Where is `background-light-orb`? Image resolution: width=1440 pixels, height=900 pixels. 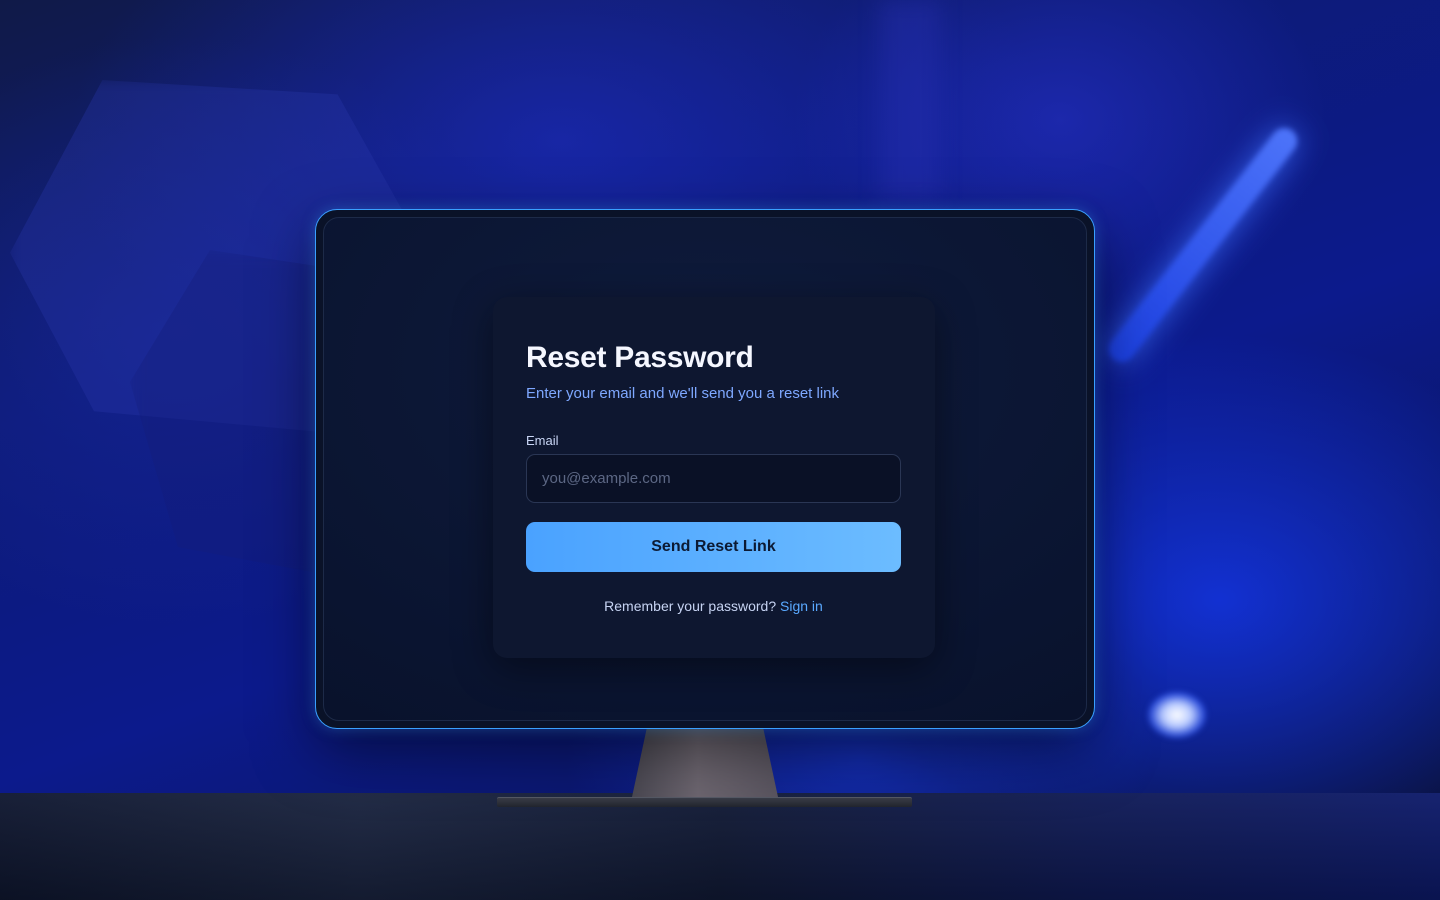
background-light-orb is located at coordinates (1177, 715).